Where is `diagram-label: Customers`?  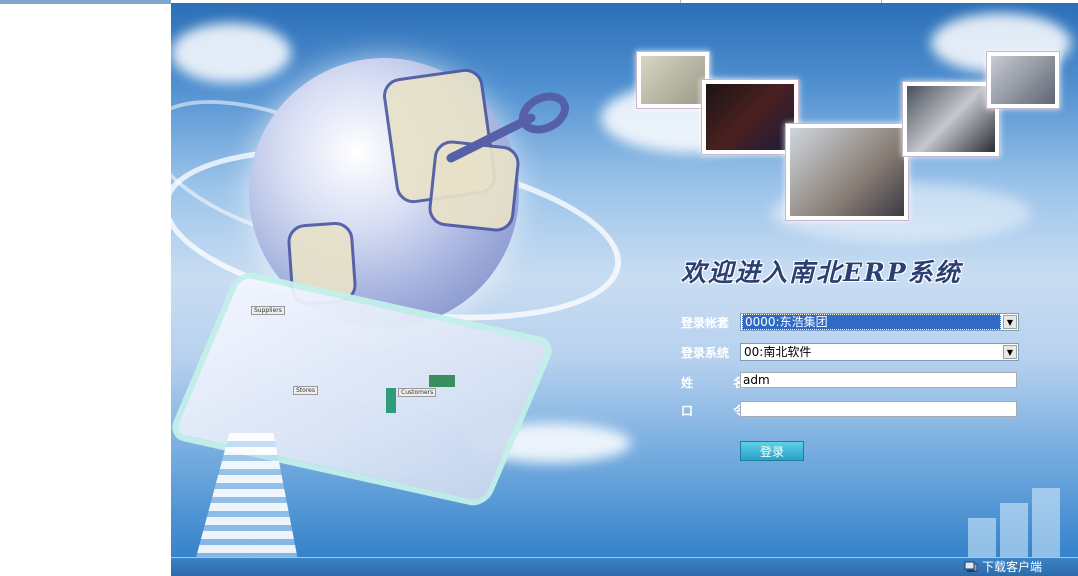 diagram-label: Customers is located at coordinates (417, 392).